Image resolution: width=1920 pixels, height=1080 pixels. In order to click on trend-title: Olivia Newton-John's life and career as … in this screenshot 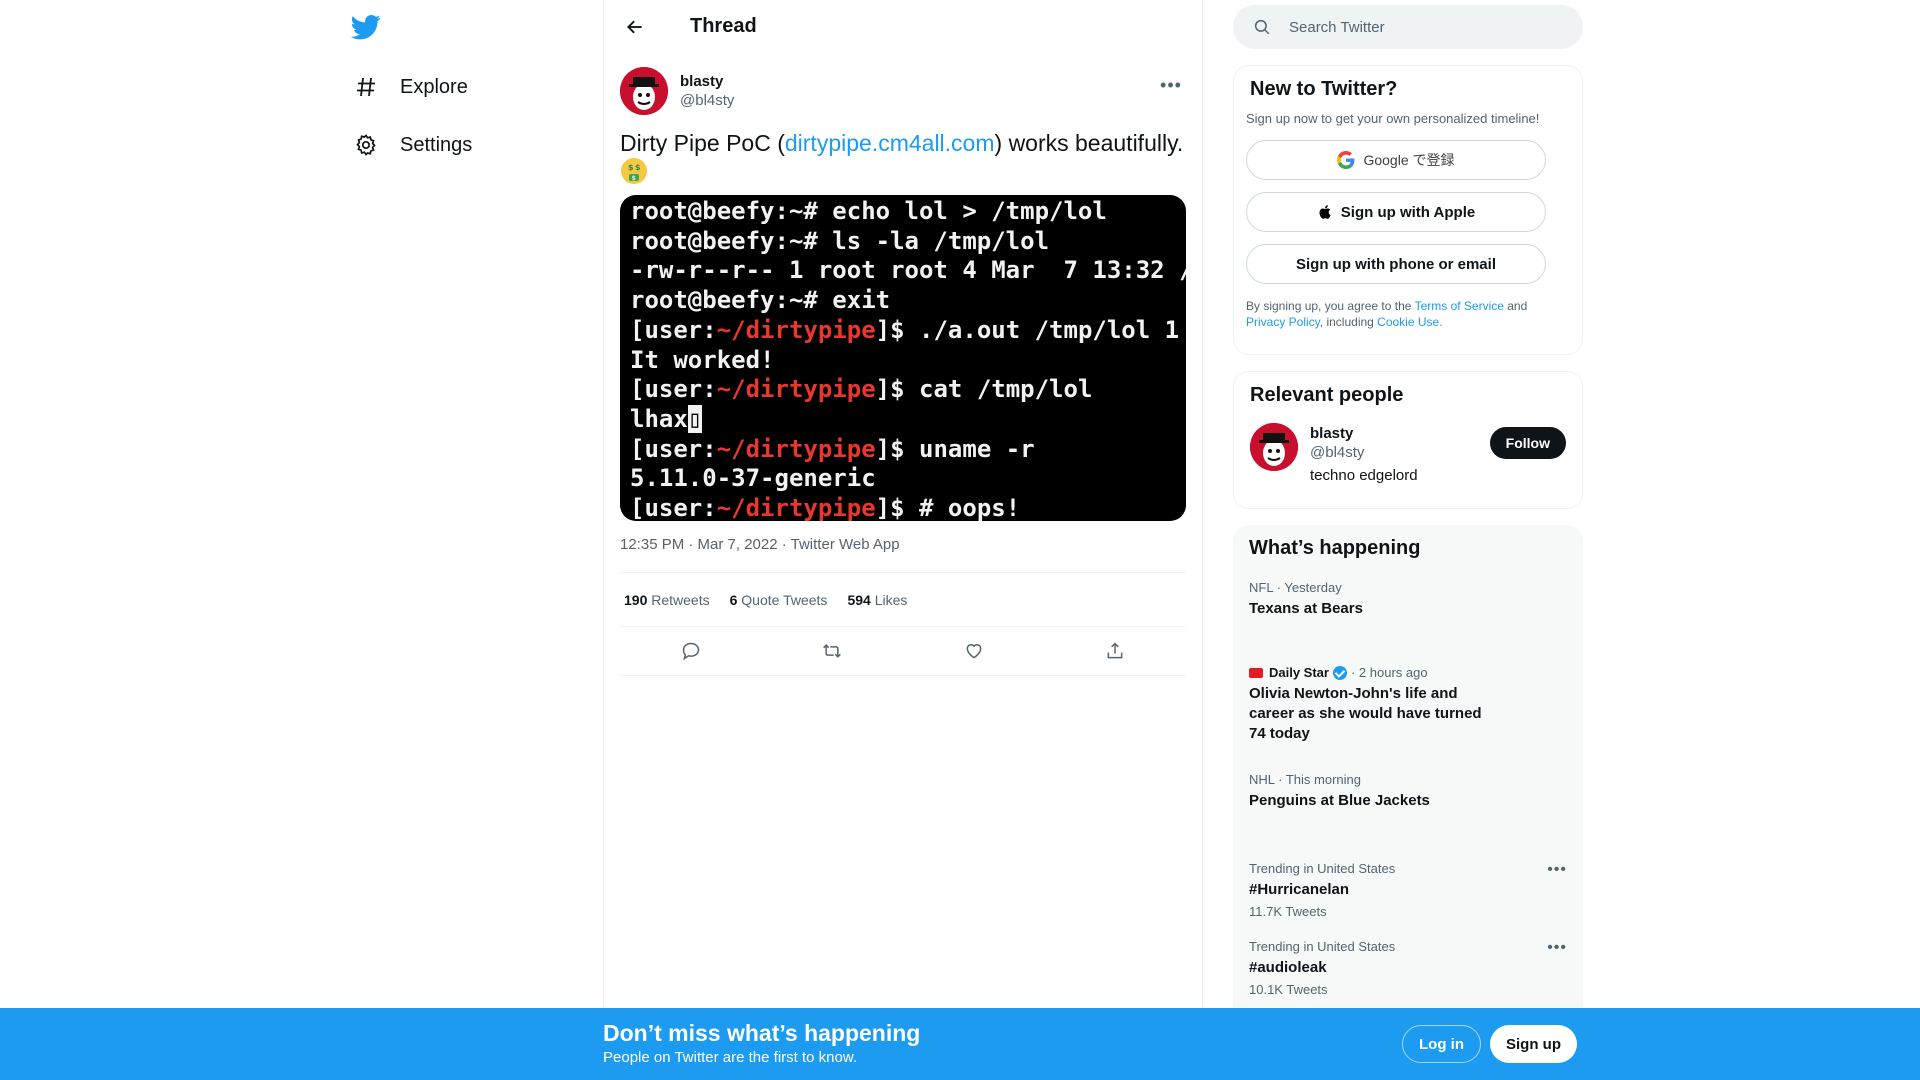, I will do `click(1365, 713)`.